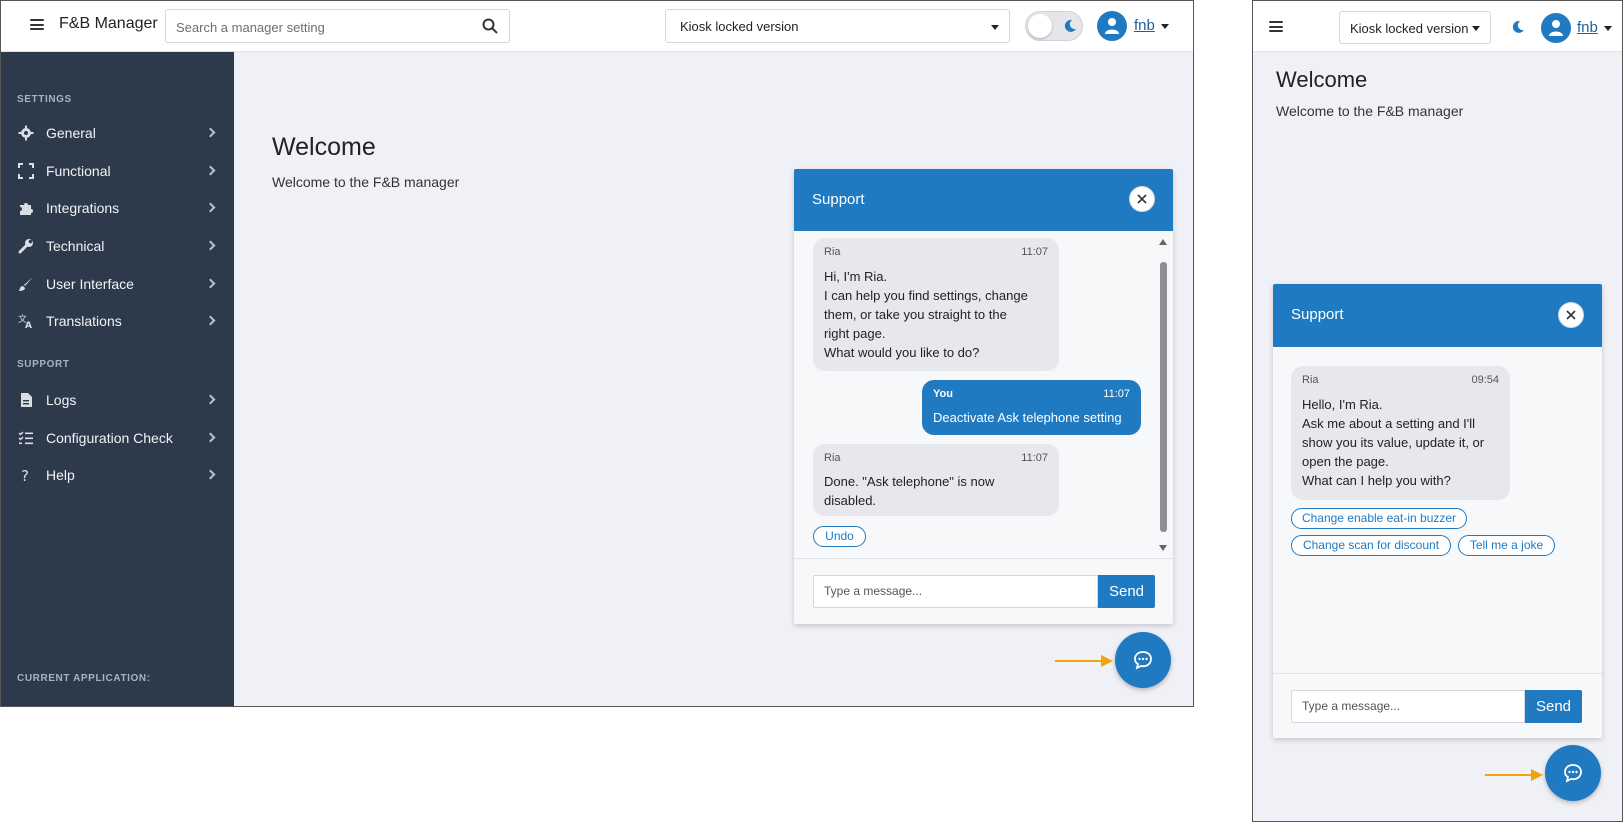 Image resolution: width=1623 pixels, height=822 pixels. I want to click on expand-icon, so click(26, 171).